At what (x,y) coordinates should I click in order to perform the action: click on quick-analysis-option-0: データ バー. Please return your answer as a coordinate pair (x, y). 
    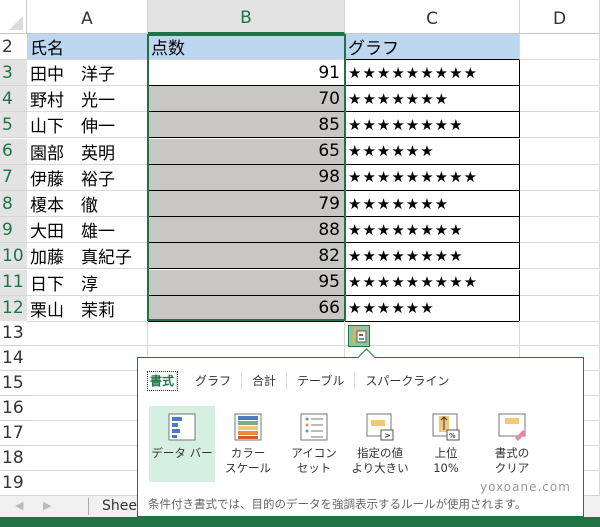
    Looking at the image, I should click on (182, 444).